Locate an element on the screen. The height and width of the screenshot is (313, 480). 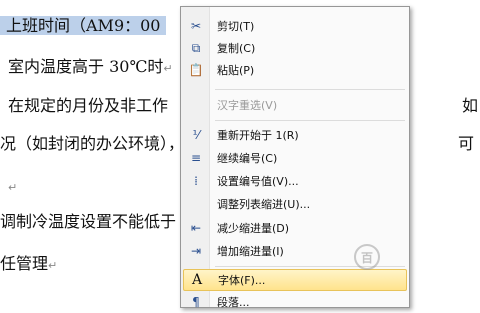
selected-text: 上班时间（AM9：00 is located at coordinates (83, 25).